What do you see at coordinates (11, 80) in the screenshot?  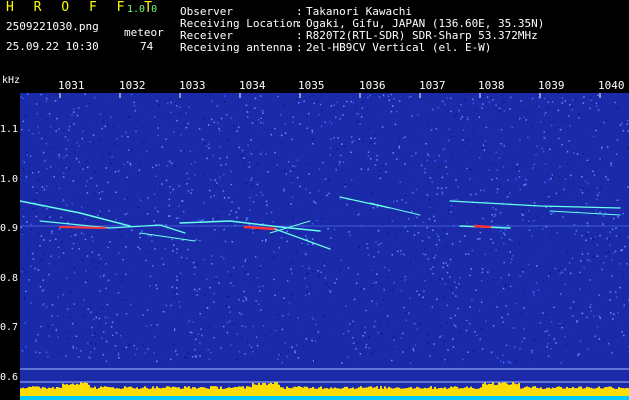 I see `y-axis-unit: kHz` at bounding box center [11, 80].